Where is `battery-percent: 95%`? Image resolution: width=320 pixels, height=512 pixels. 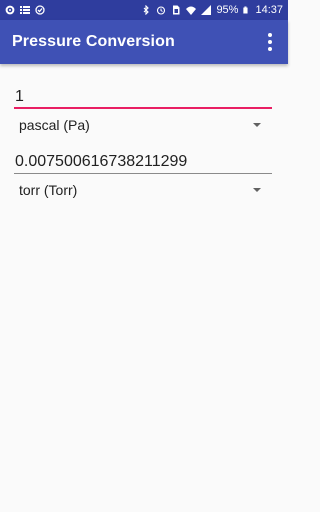
battery-percent: 95% is located at coordinates (227, 10).